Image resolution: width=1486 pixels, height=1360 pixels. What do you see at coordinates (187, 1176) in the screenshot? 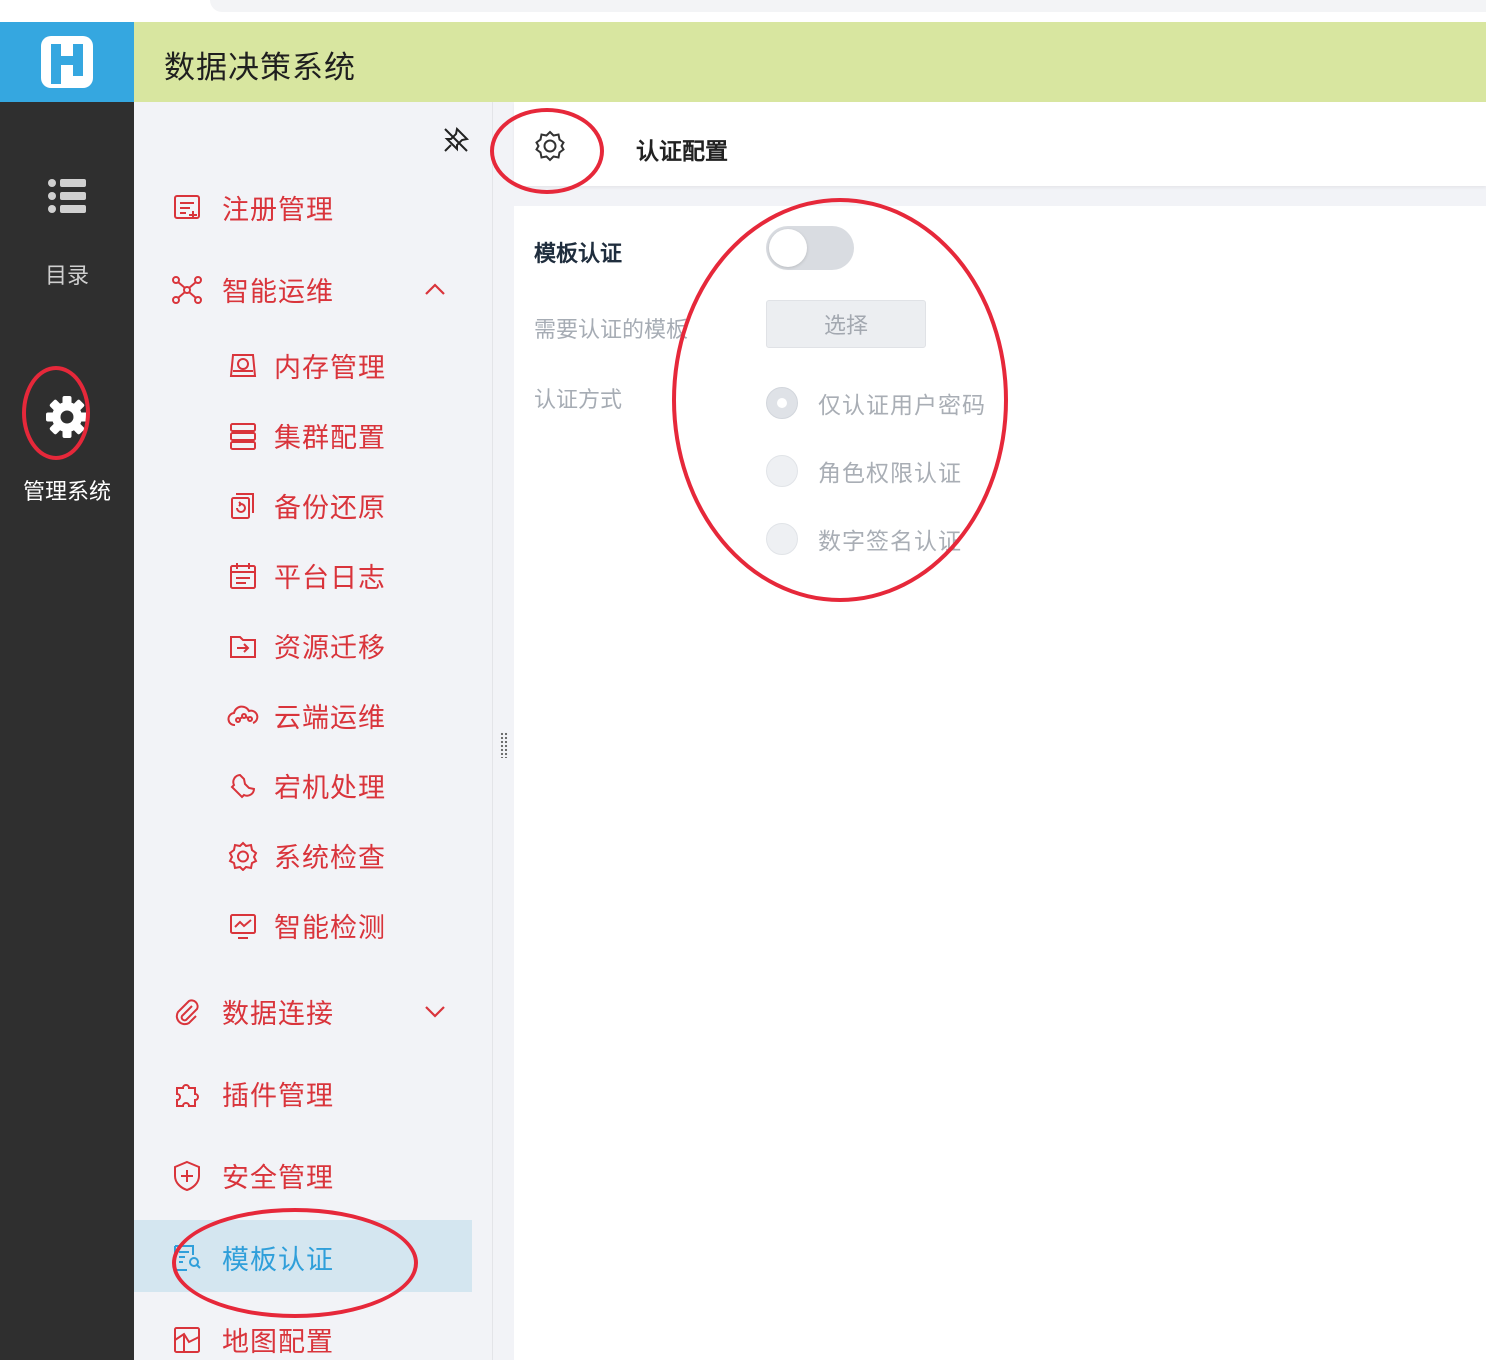
I see `shield-plus-icon` at bounding box center [187, 1176].